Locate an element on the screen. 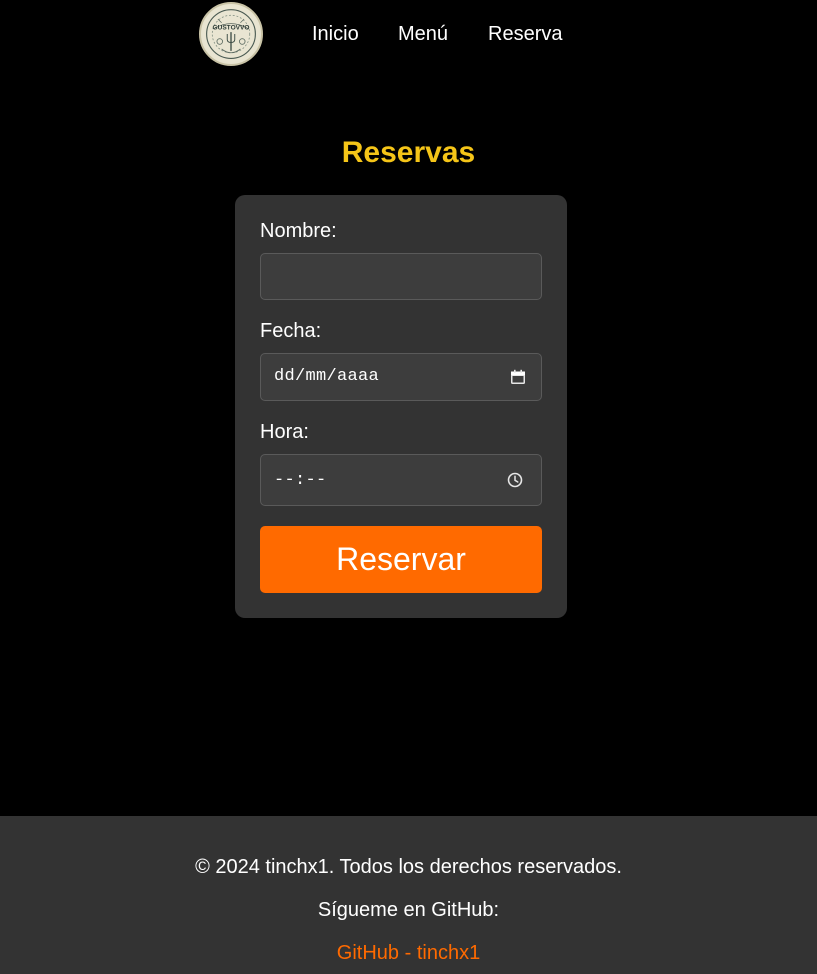 The width and height of the screenshot is (817, 974). fecha-label: Fecha: is located at coordinates (291, 331).